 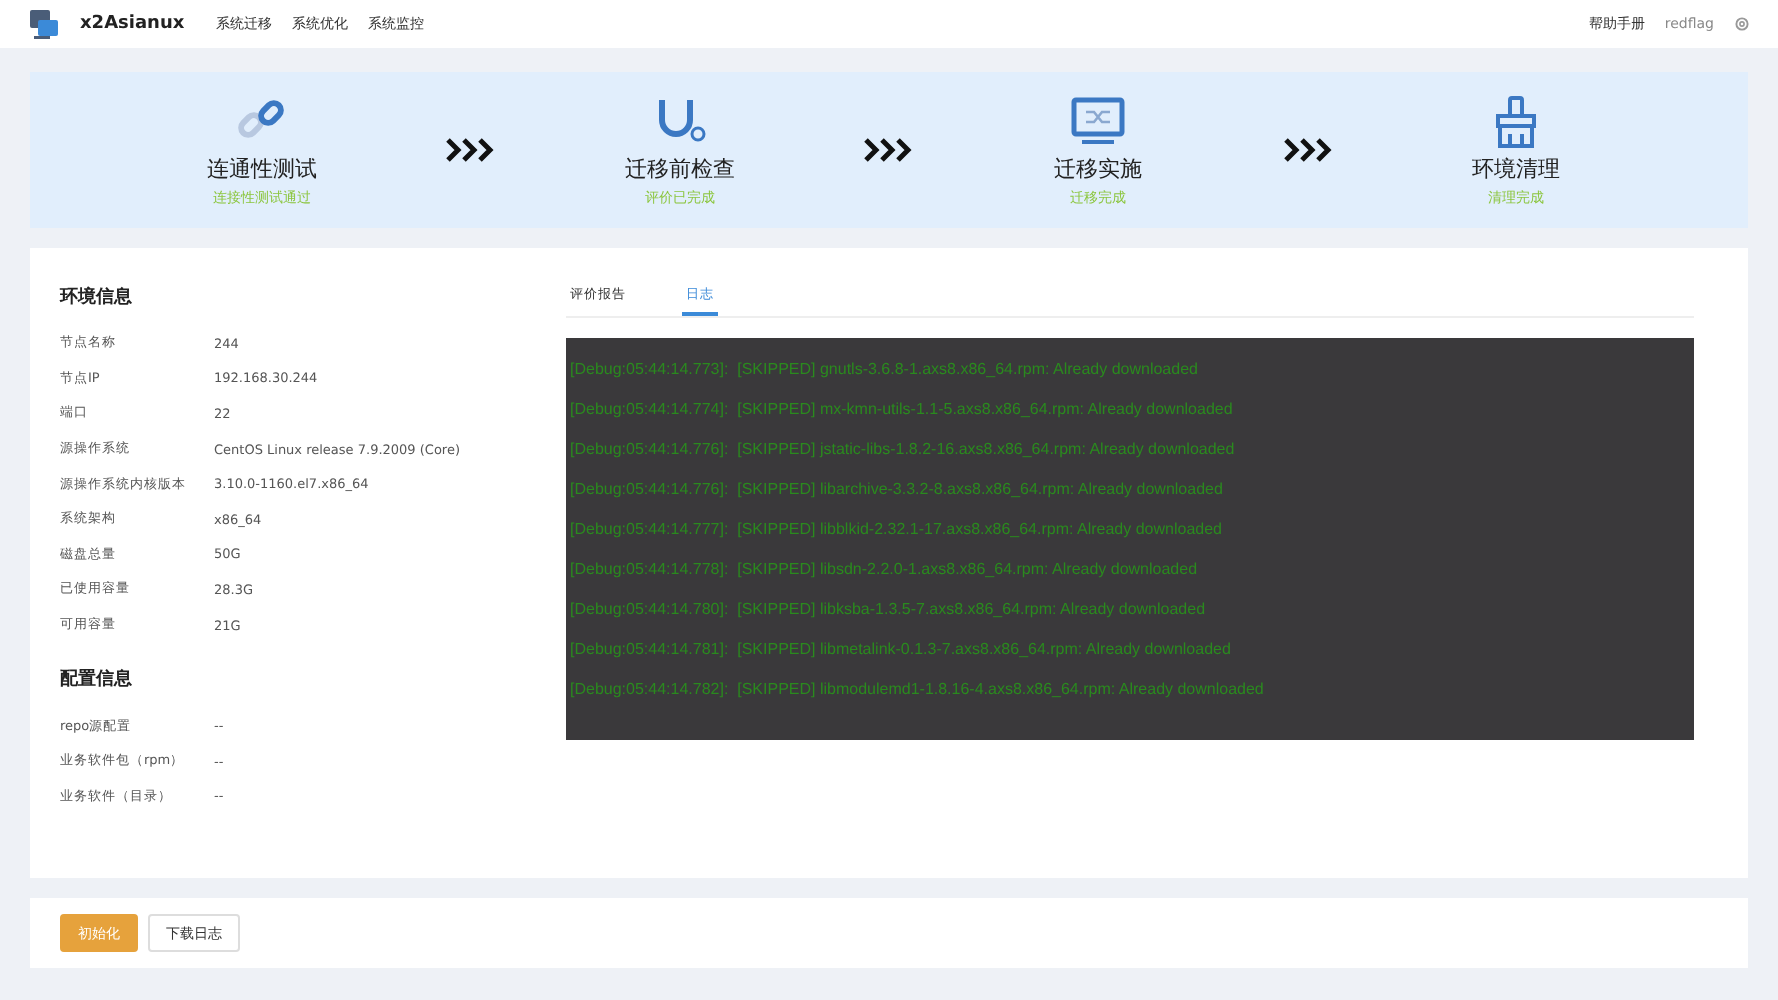 I want to click on log-line: [Debug:05:44:14.773]: [SKIPPED] gnutls-3.6.8-1.axs8.x86_64.rpm: Already downloaded, so click(x=885, y=369).